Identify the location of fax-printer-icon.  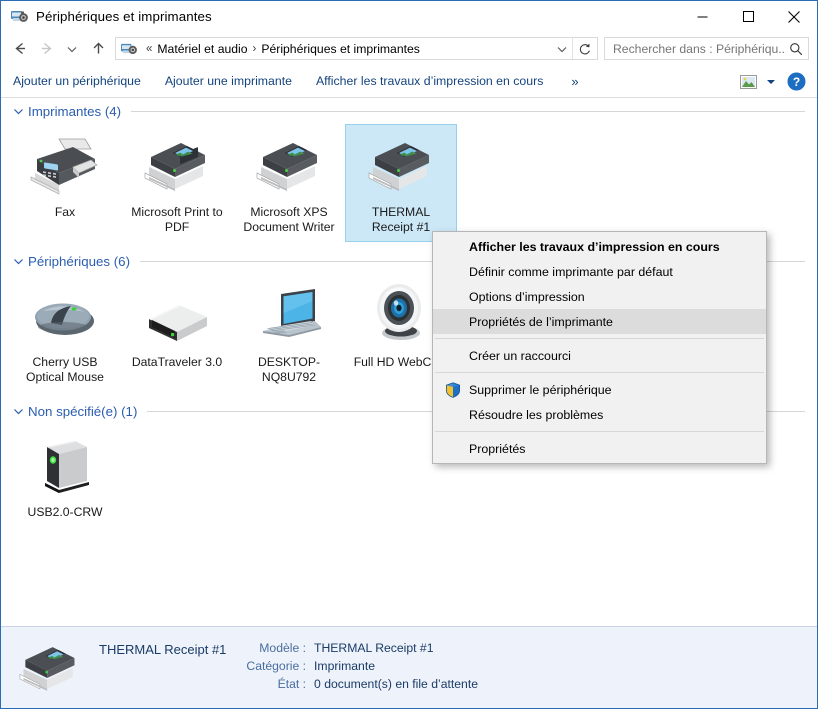
(65, 166).